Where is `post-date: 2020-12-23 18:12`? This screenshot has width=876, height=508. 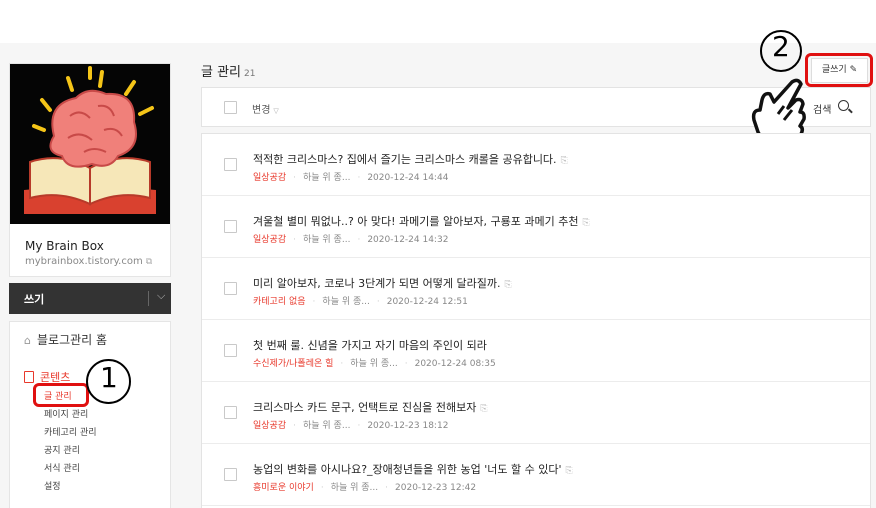
post-date: 2020-12-23 18:12 is located at coordinates (408, 426).